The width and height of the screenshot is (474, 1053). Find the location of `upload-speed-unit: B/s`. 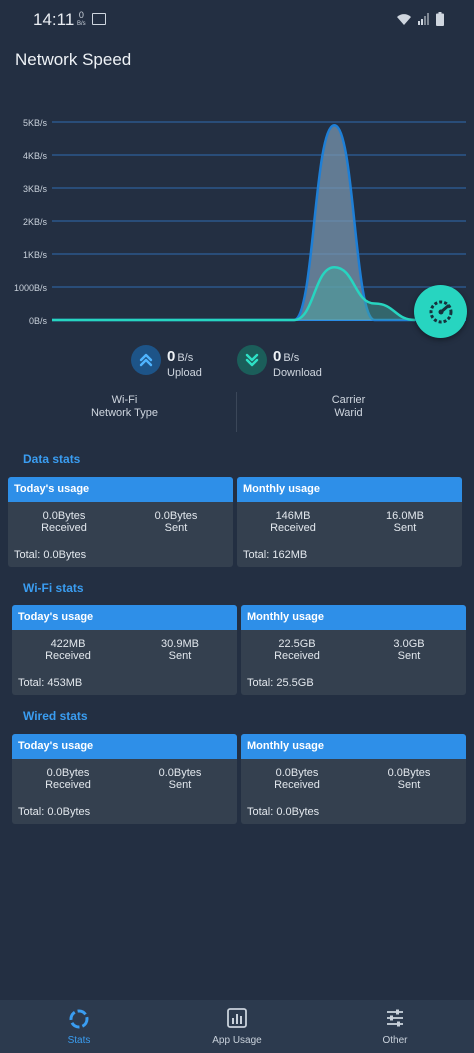

upload-speed-unit: B/s is located at coordinates (185, 358).